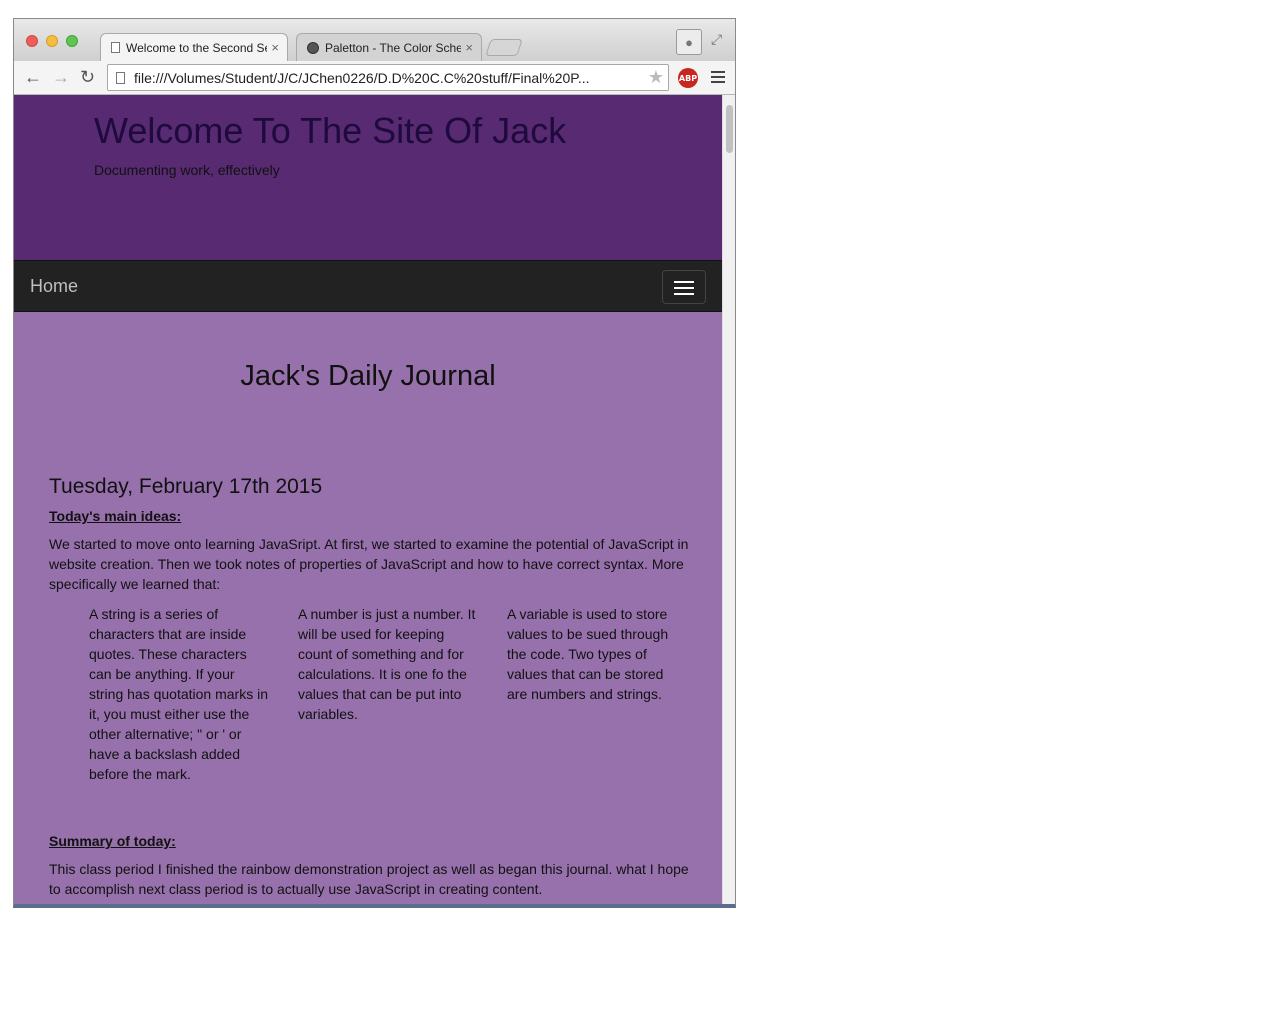 This screenshot has width=1280, height=1024. I want to click on tab-welcome: Welcome to the Second Se ×, so click(194, 47).